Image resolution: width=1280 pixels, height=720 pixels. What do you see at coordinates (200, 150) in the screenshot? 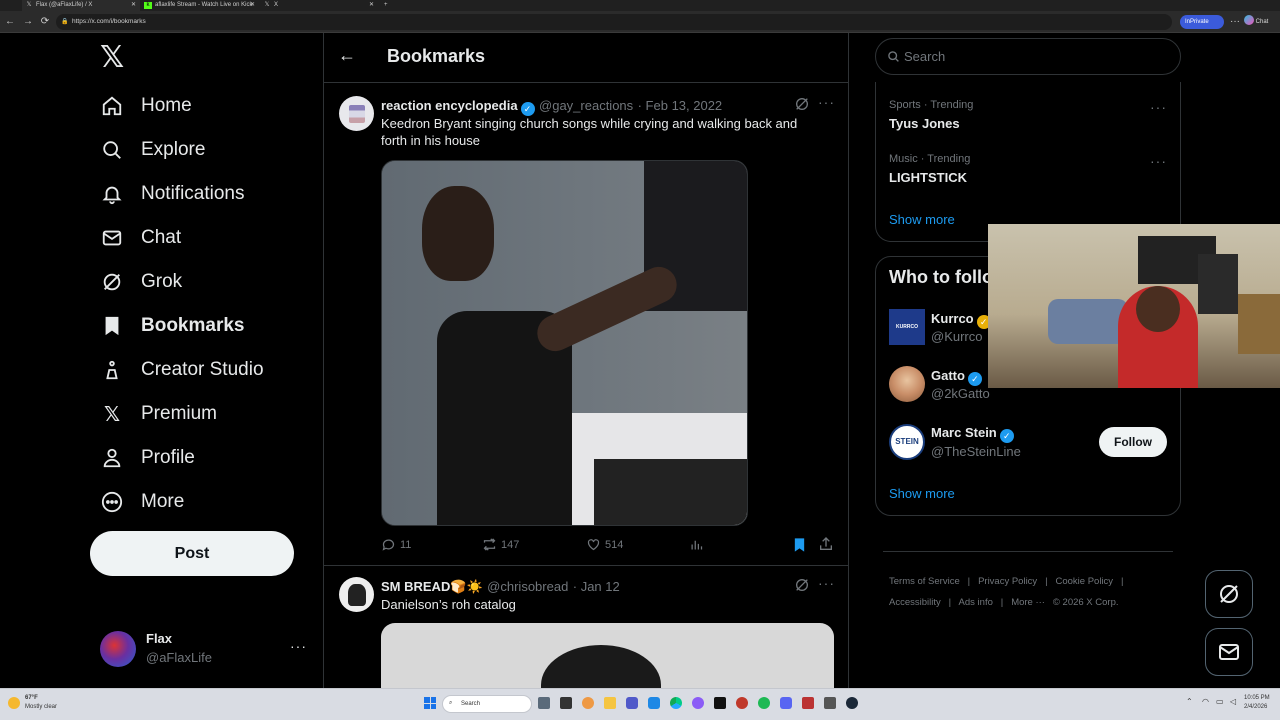
I see `nav-explore: Explore` at bounding box center [200, 150].